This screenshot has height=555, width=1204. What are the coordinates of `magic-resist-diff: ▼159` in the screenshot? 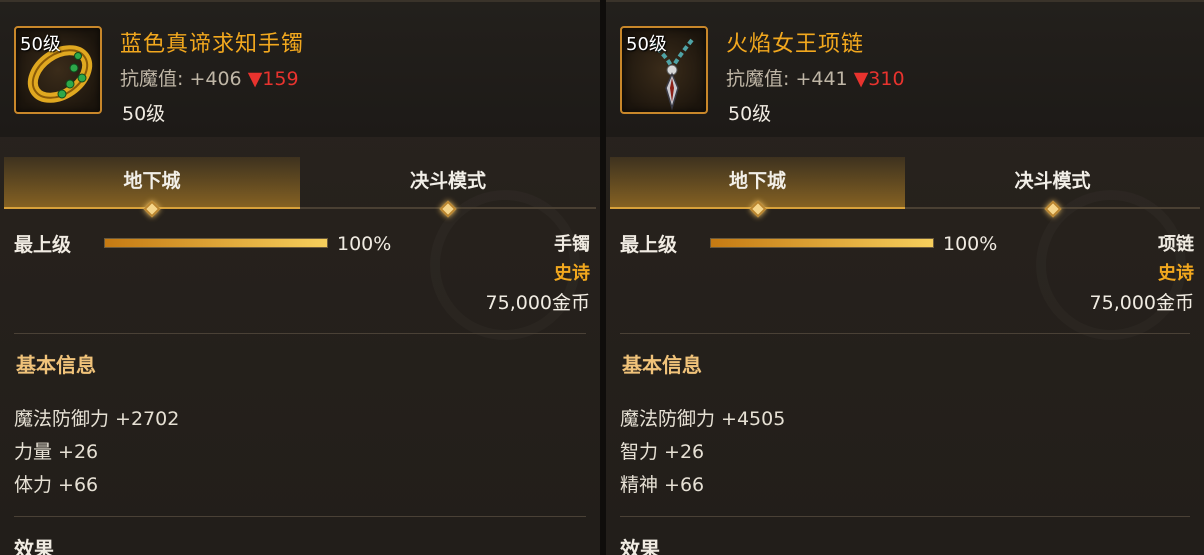 It's located at (273, 79).